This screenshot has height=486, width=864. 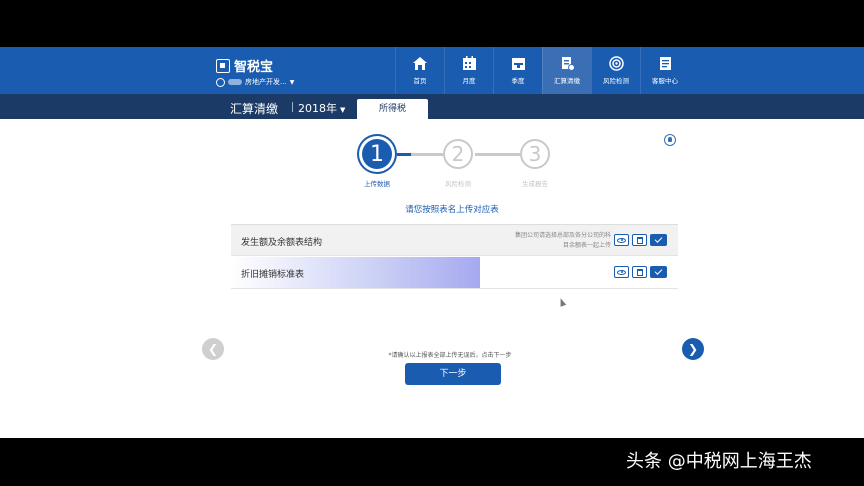 I want to click on chevron-right-icon: ❯, so click(x=693, y=349).